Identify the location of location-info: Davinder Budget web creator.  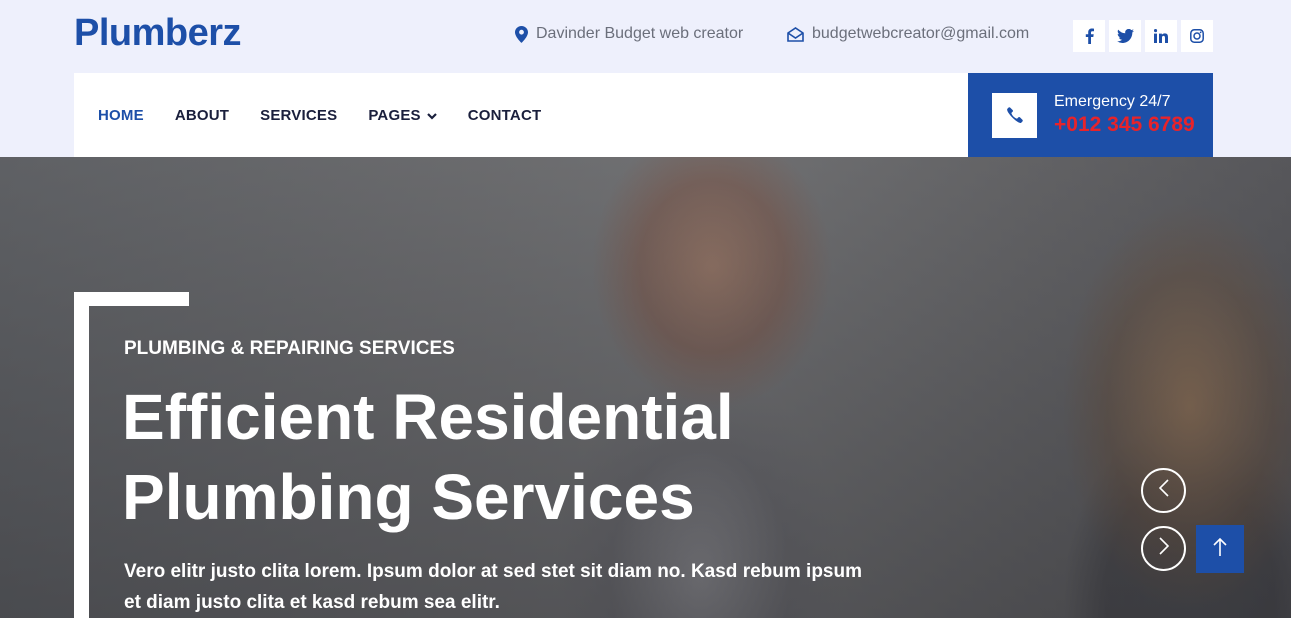
(629, 34).